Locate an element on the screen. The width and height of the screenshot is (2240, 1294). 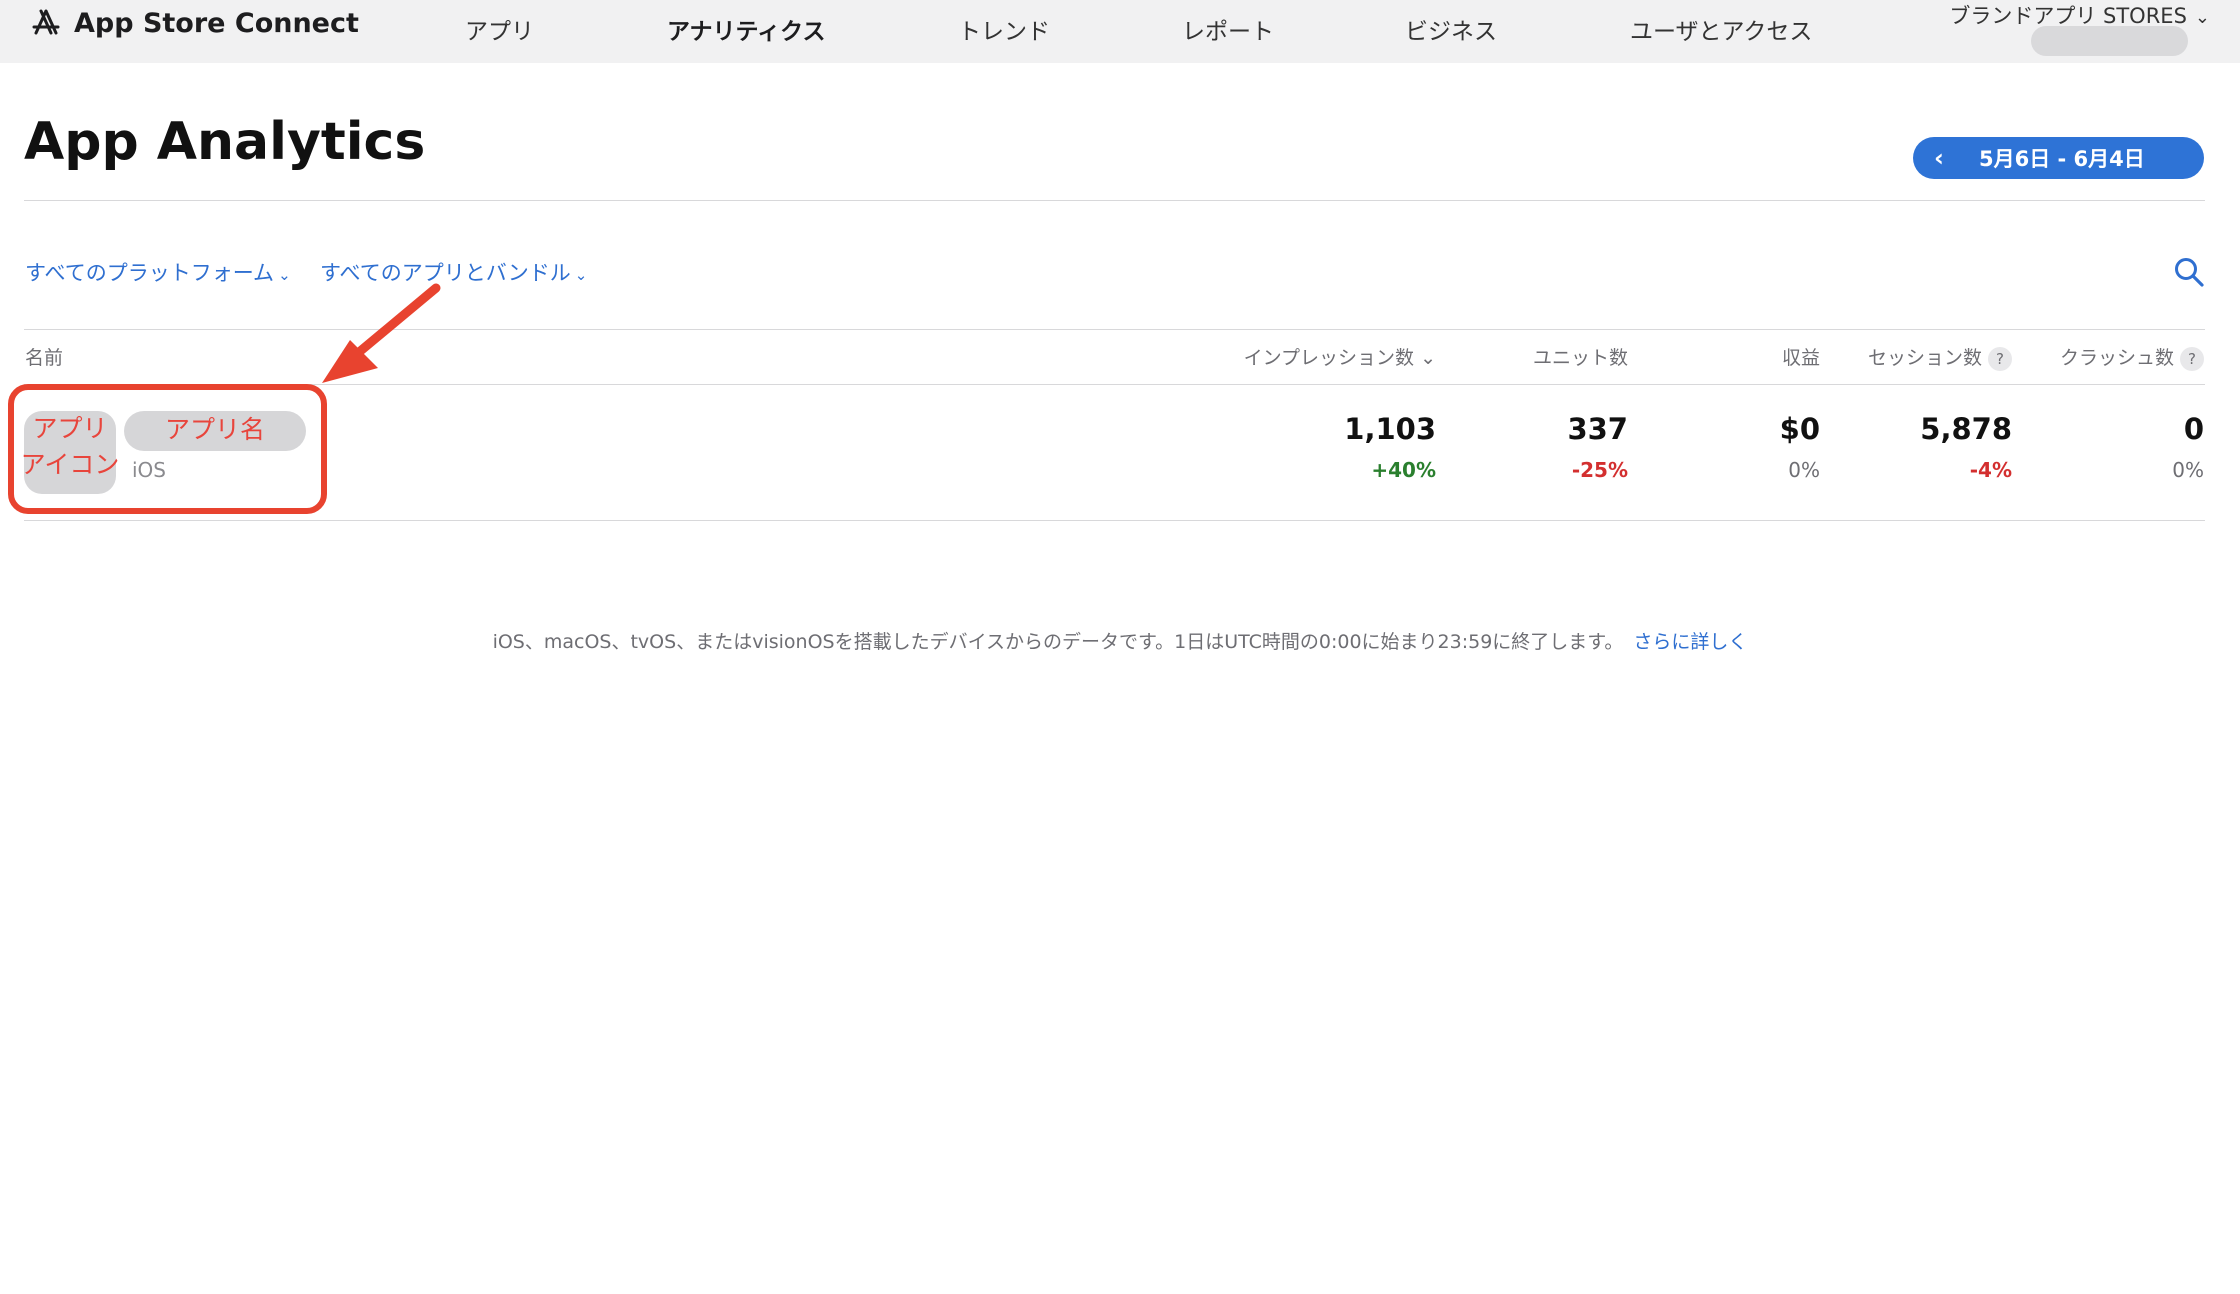
account-subtitle-redacted is located at coordinates (2109, 41).